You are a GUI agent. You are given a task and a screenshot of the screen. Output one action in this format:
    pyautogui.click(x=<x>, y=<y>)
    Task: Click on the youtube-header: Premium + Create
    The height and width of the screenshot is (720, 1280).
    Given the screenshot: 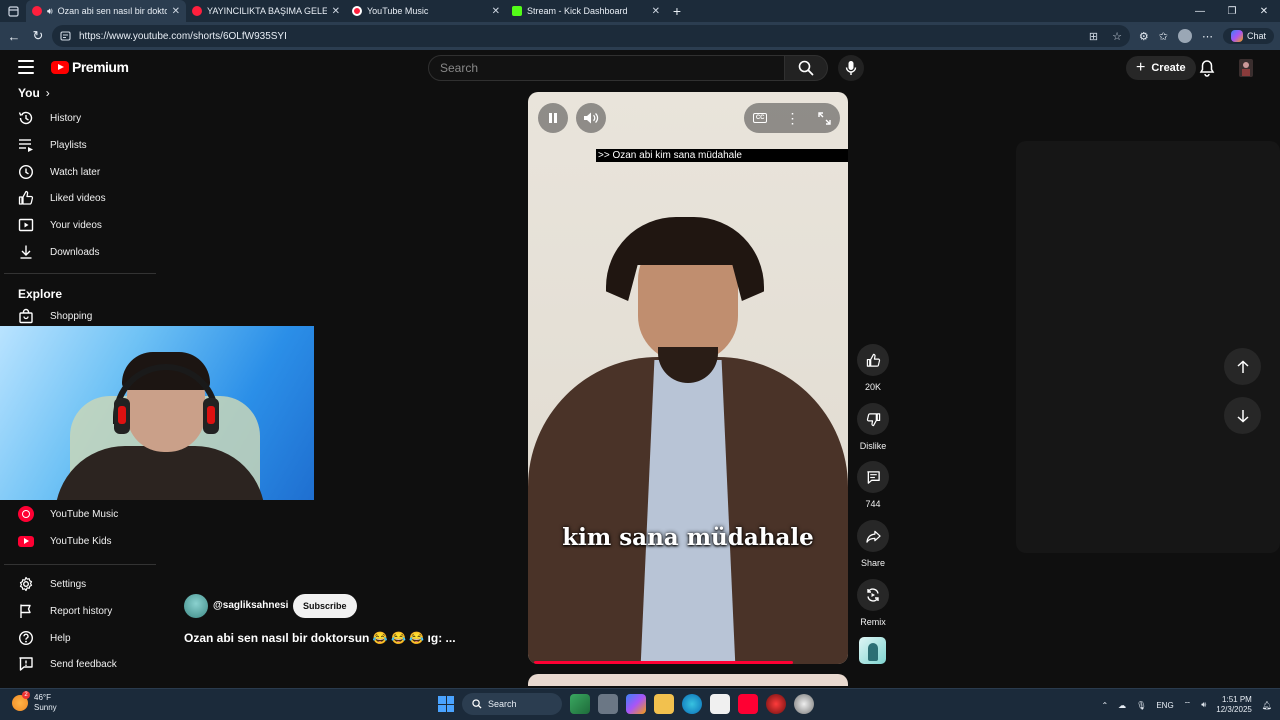 What is the action you would take?
    pyautogui.click(x=640, y=68)
    